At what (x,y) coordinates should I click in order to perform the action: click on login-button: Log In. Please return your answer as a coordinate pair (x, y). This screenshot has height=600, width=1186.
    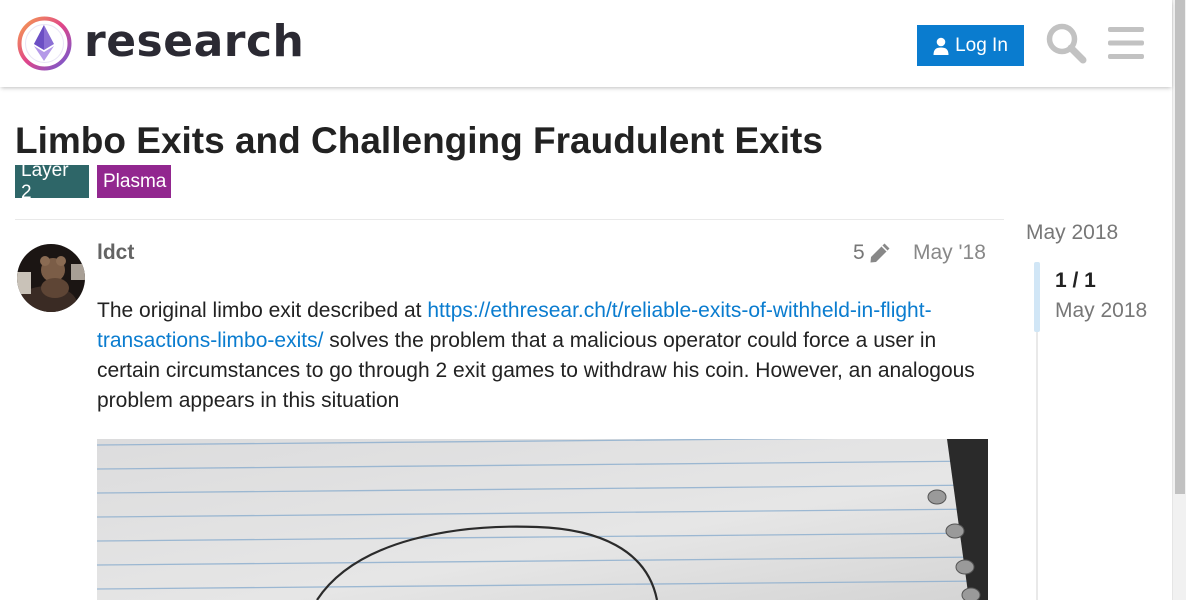
    Looking at the image, I should click on (970, 45).